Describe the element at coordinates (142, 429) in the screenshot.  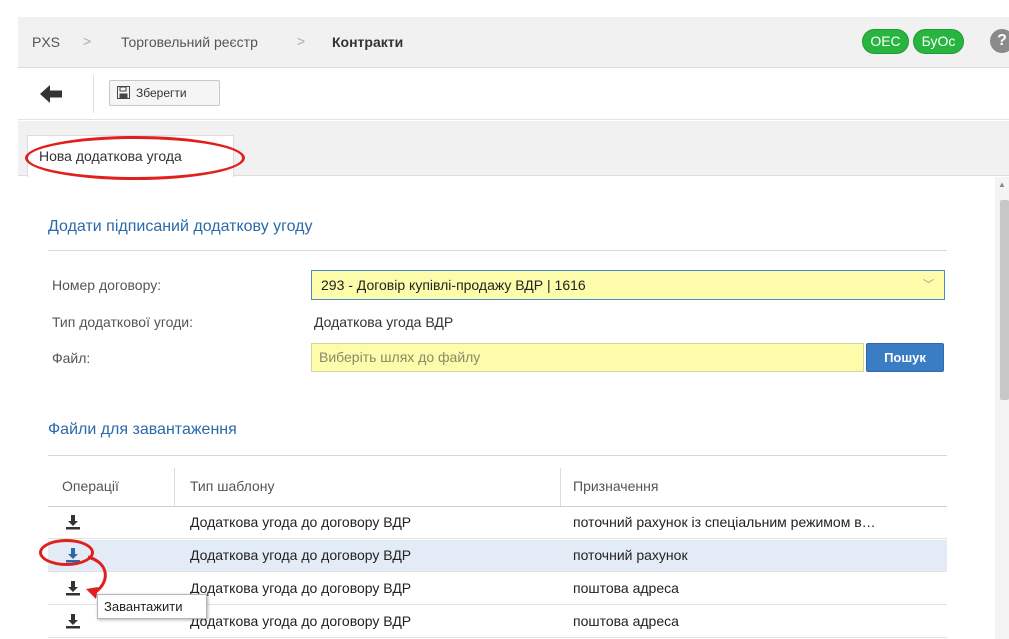
I see `files-section-title: Файли для завантаження` at that location.